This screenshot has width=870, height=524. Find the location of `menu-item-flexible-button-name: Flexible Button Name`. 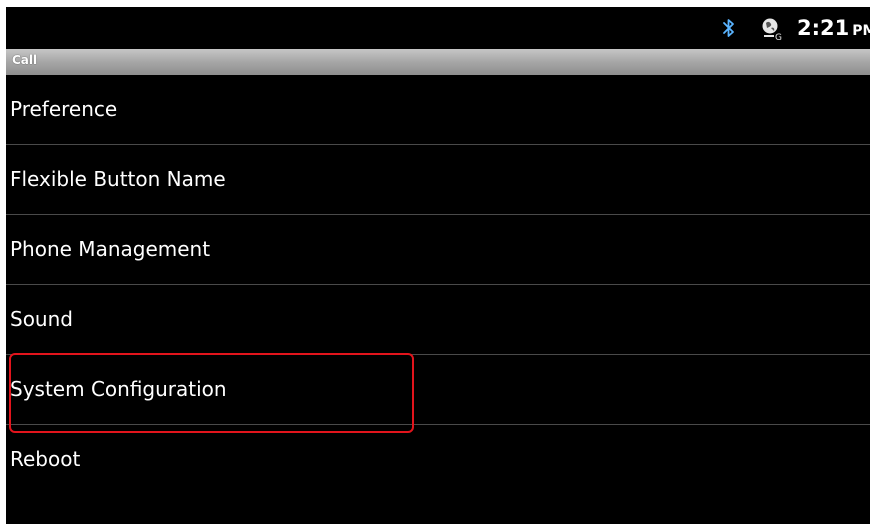

menu-item-flexible-button-name: Flexible Button Name is located at coordinates (438, 180).